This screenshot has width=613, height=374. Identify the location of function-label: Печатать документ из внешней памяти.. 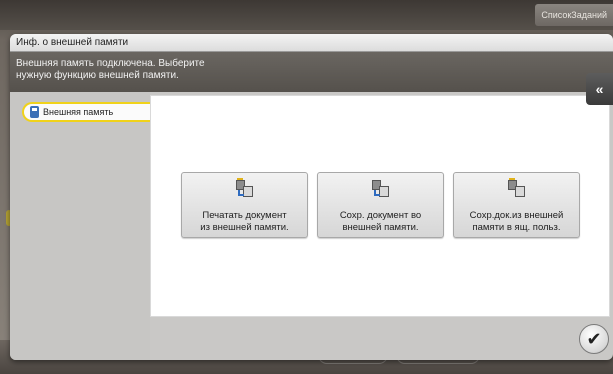
(244, 221).